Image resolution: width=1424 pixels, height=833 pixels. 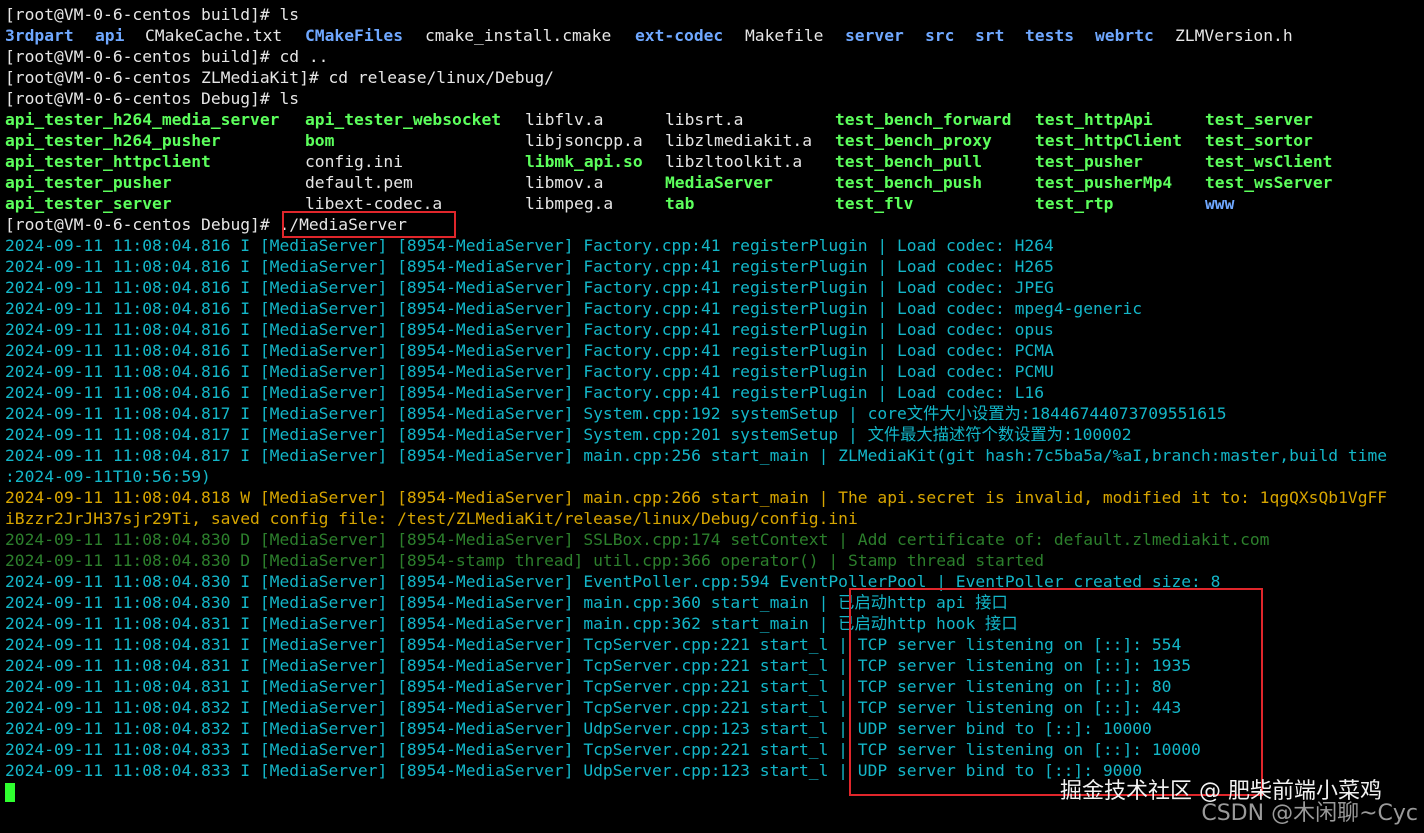 What do you see at coordinates (108, 476) in the screenshot?
I see `log-line: :2024-09-11T10:56:59)` at bounding box center [108, 476].